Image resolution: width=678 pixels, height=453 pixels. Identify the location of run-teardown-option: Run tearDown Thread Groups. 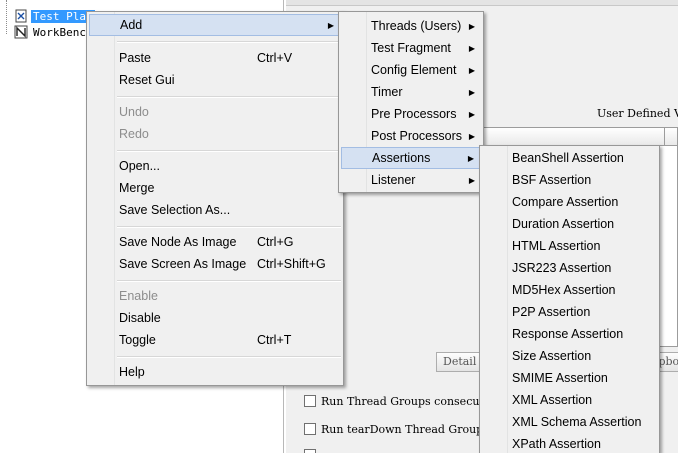
(396, 429).